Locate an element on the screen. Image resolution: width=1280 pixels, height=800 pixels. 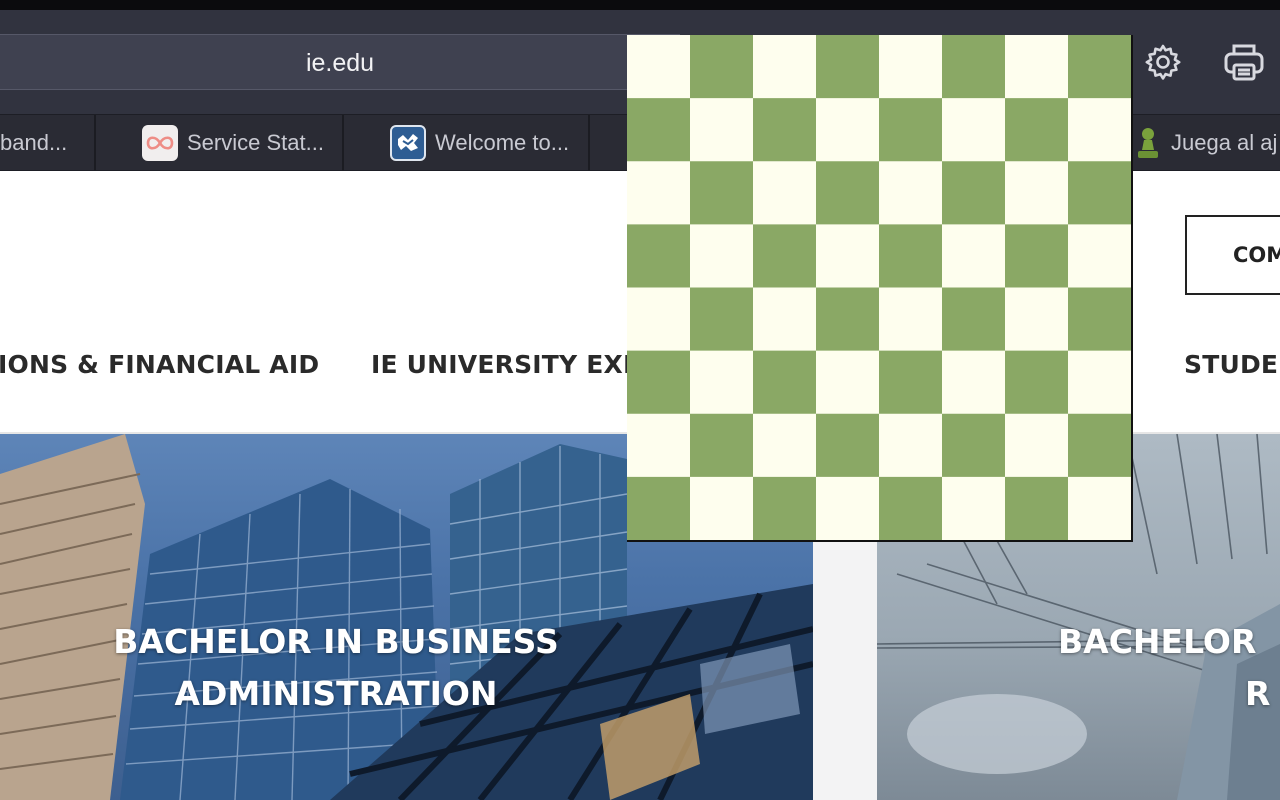
chess-square-a3 is located at coordinates (659, 382).